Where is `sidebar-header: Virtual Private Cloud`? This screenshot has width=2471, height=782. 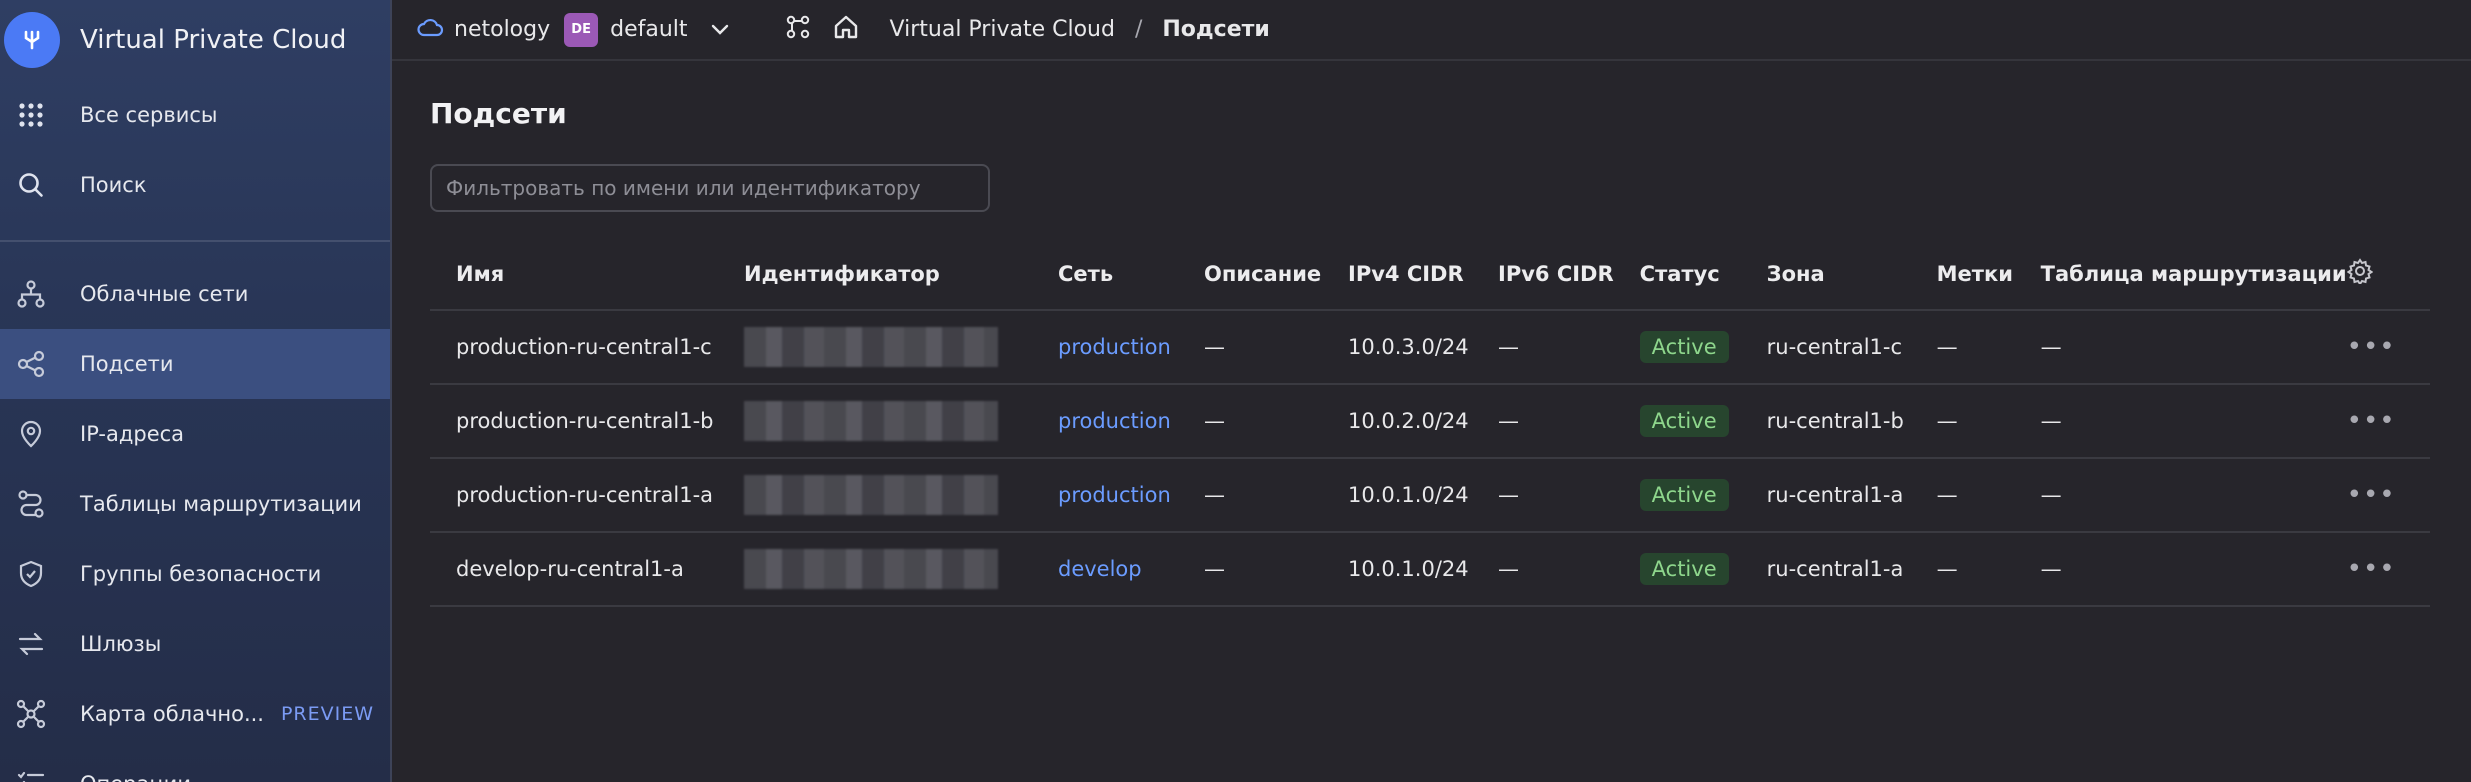 sidebar-header: Virtual Private Cloud is located at coordinates (195, 40).